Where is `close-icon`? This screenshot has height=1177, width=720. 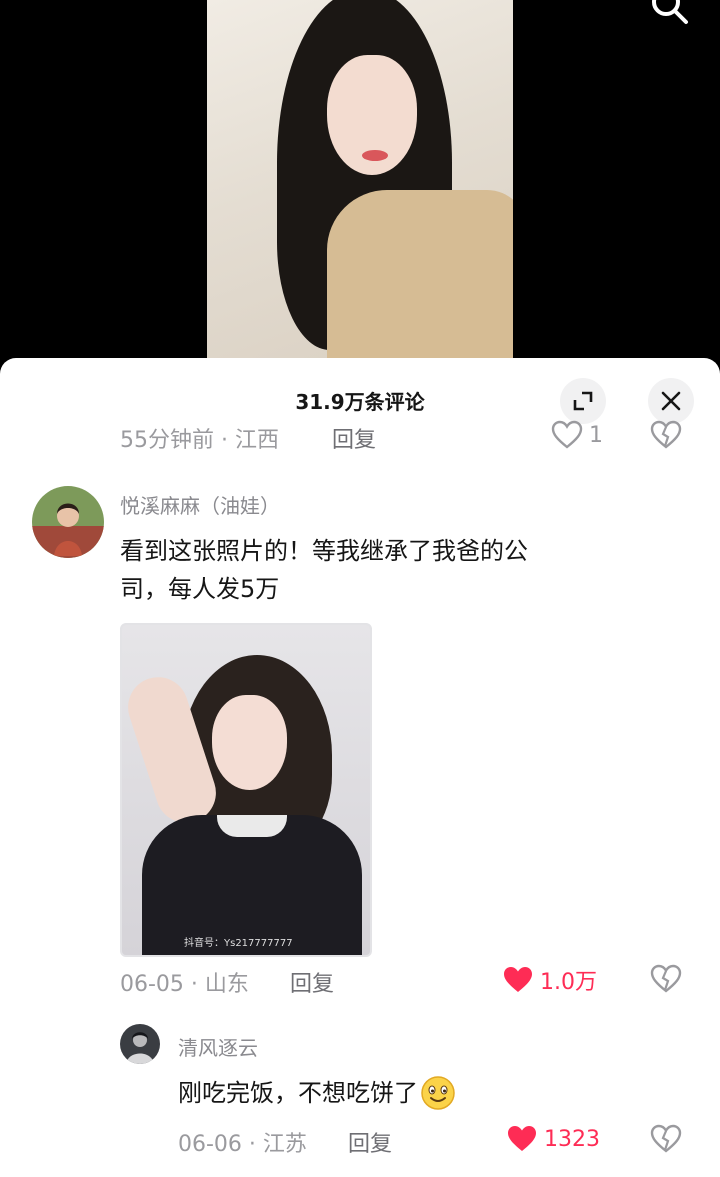
close-icon is located at coordinates (671, 401).